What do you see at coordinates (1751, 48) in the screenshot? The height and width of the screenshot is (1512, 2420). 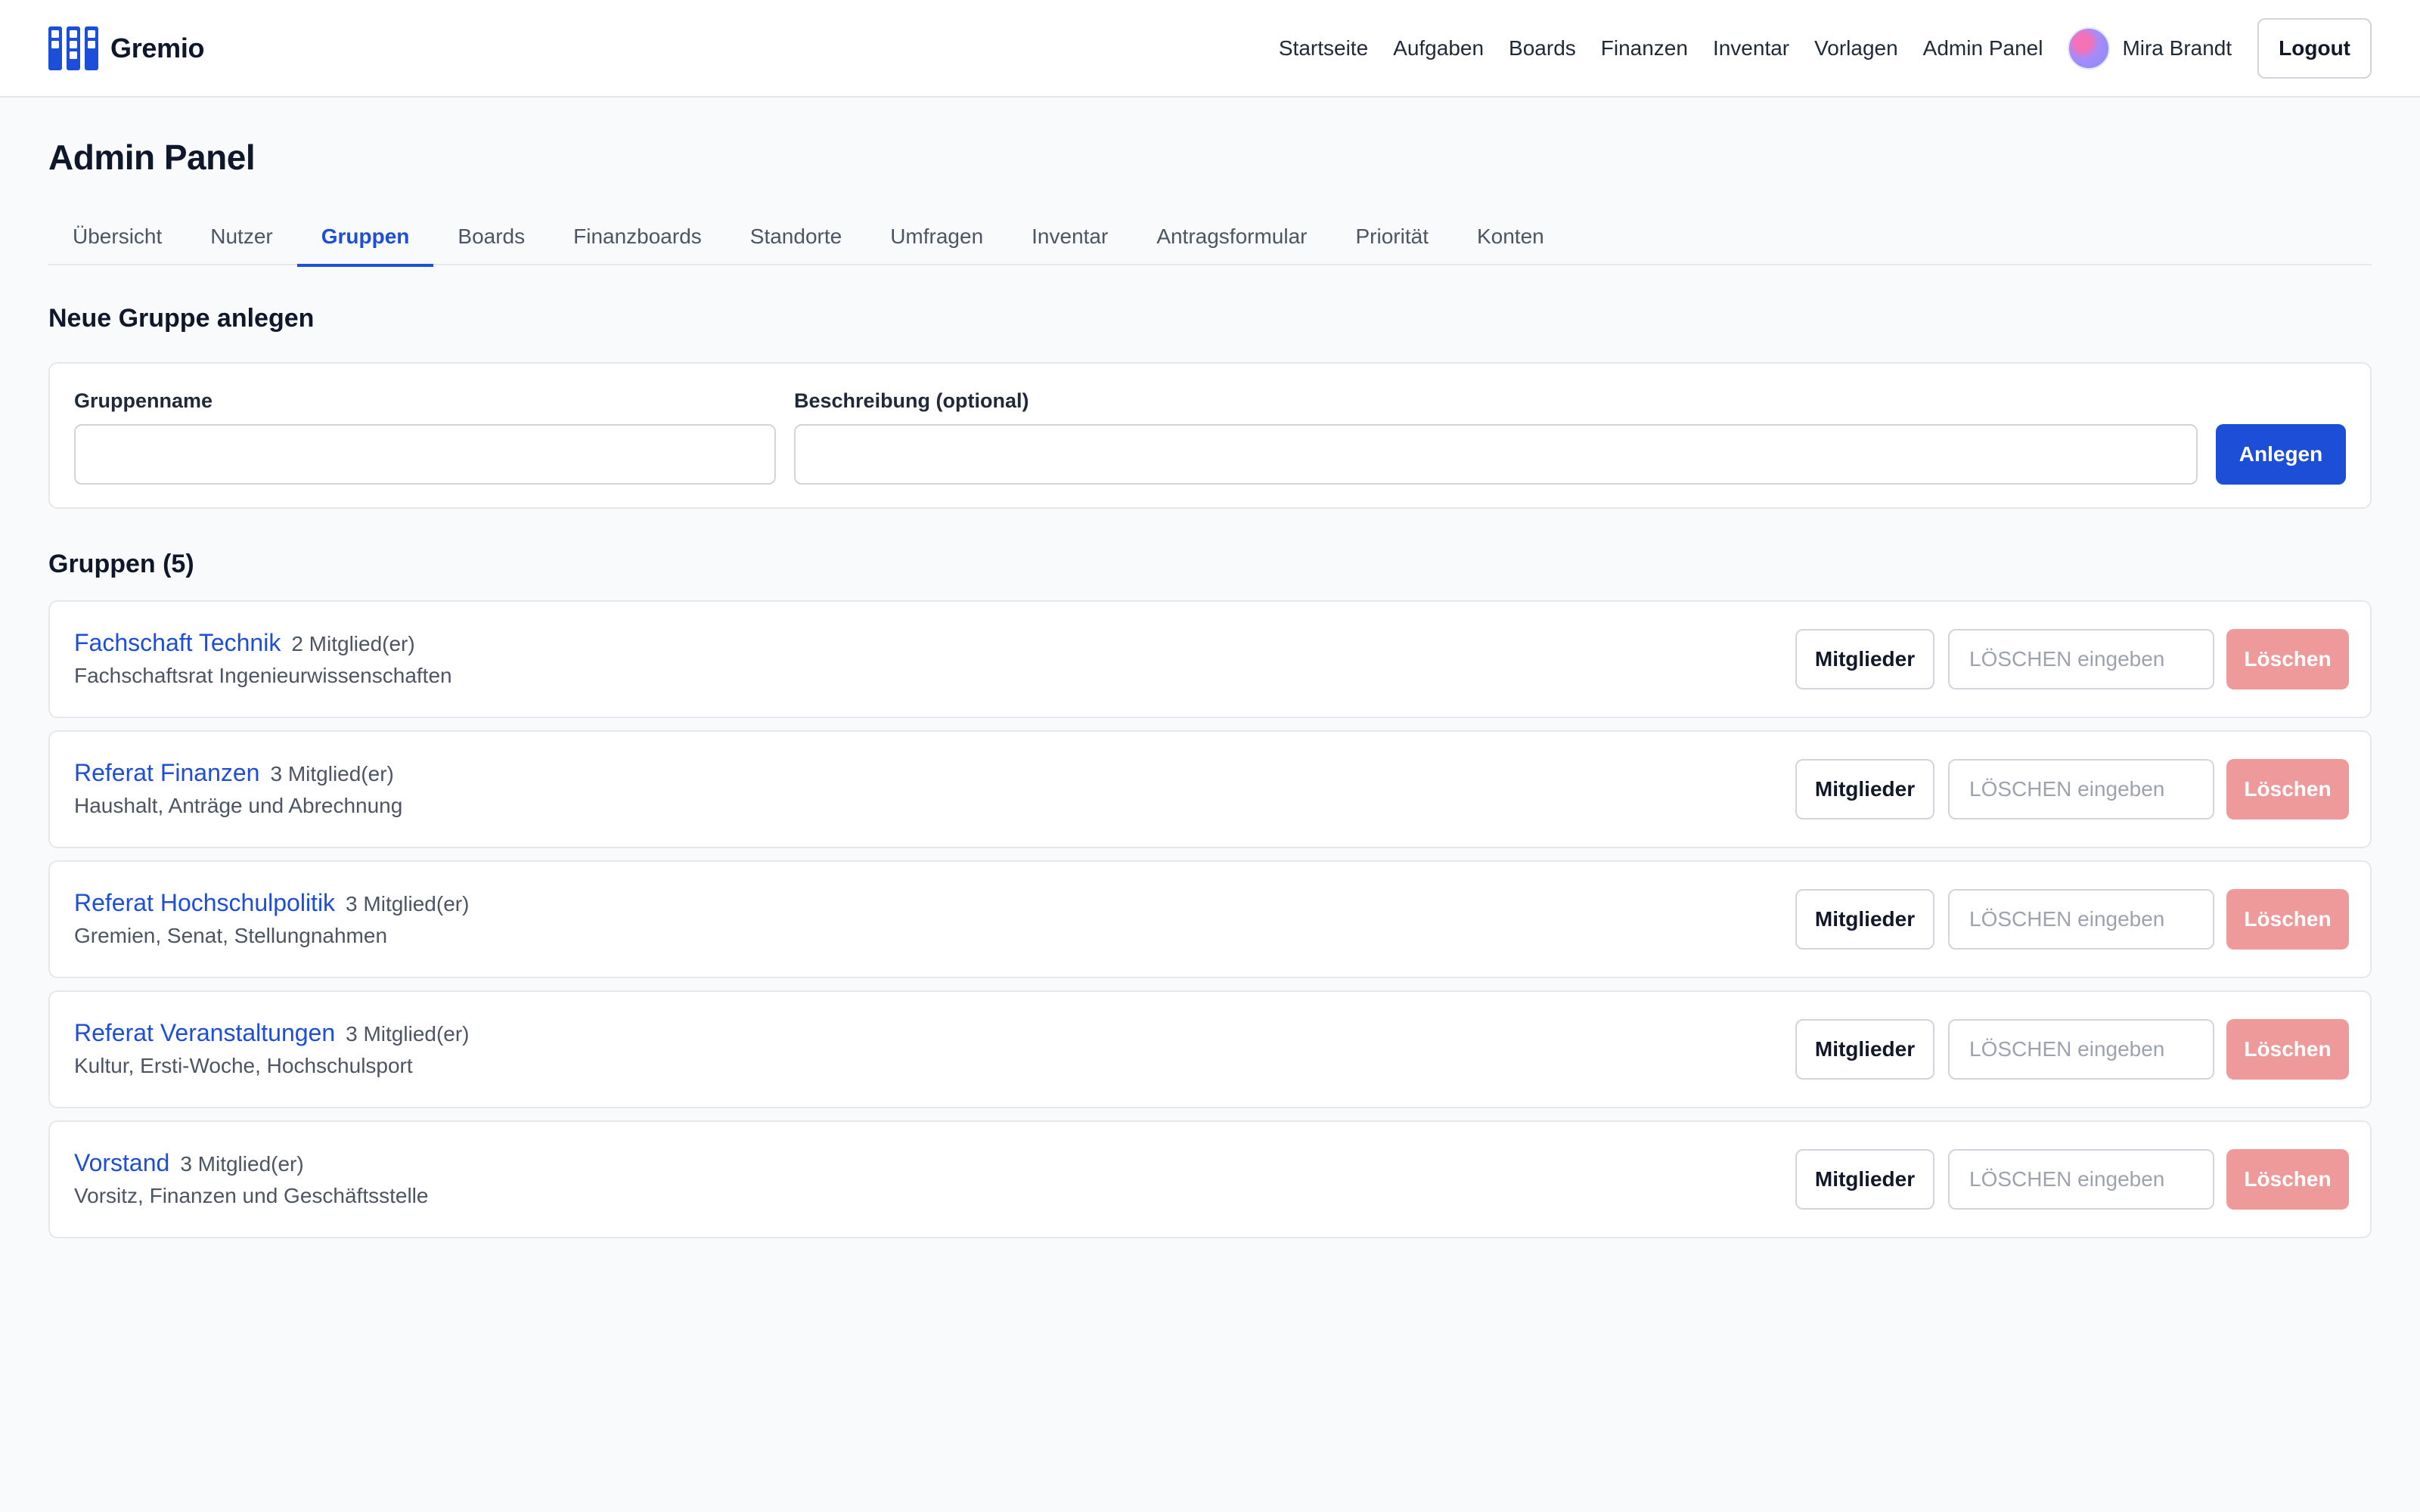 I see `nav-link-inventar: Inventar` at bounding box center [1751, 48].